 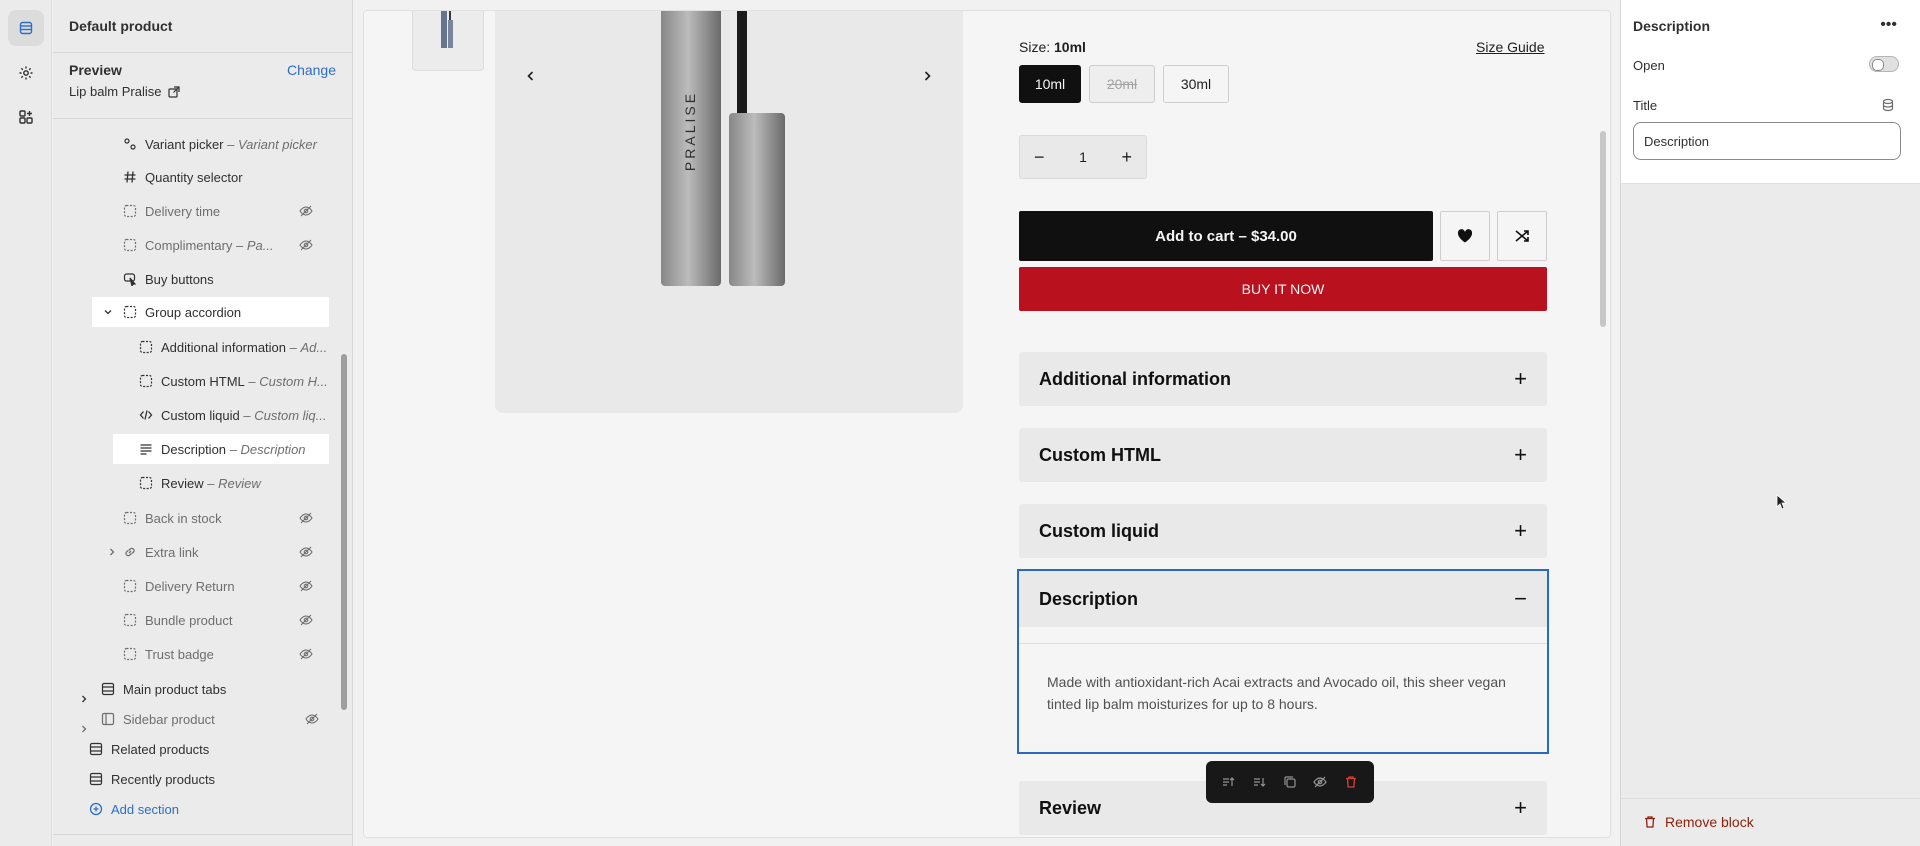 I want to click on add-section-button: Add section, so click(x=134, y=809).